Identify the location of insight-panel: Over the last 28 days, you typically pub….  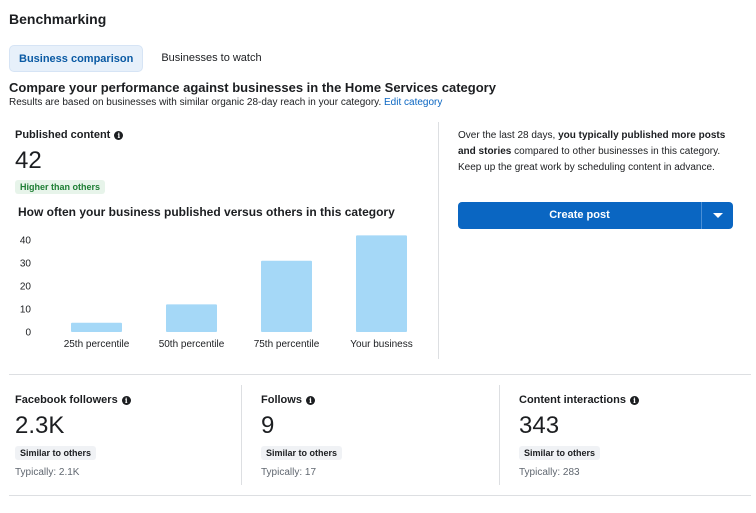
(596, 152).